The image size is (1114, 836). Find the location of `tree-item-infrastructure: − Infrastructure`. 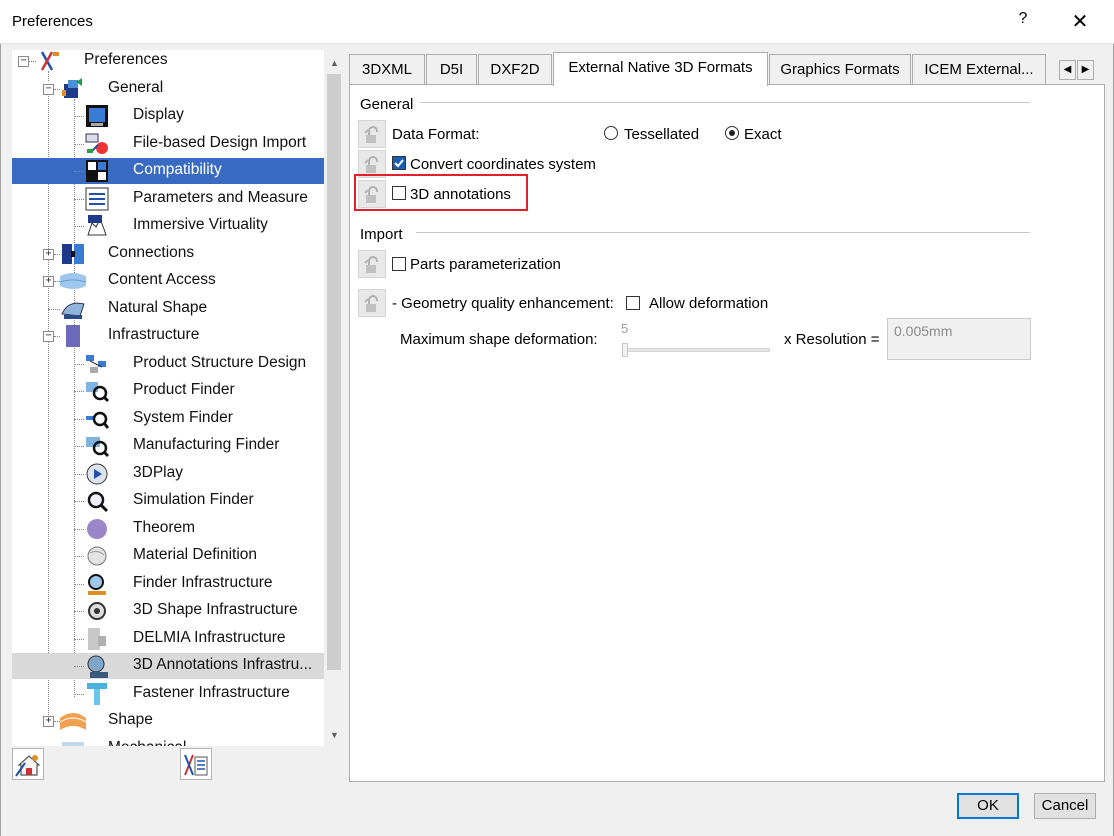

tree-item-infrastructure: − Infrastructure is located at coordinates (168, 336).